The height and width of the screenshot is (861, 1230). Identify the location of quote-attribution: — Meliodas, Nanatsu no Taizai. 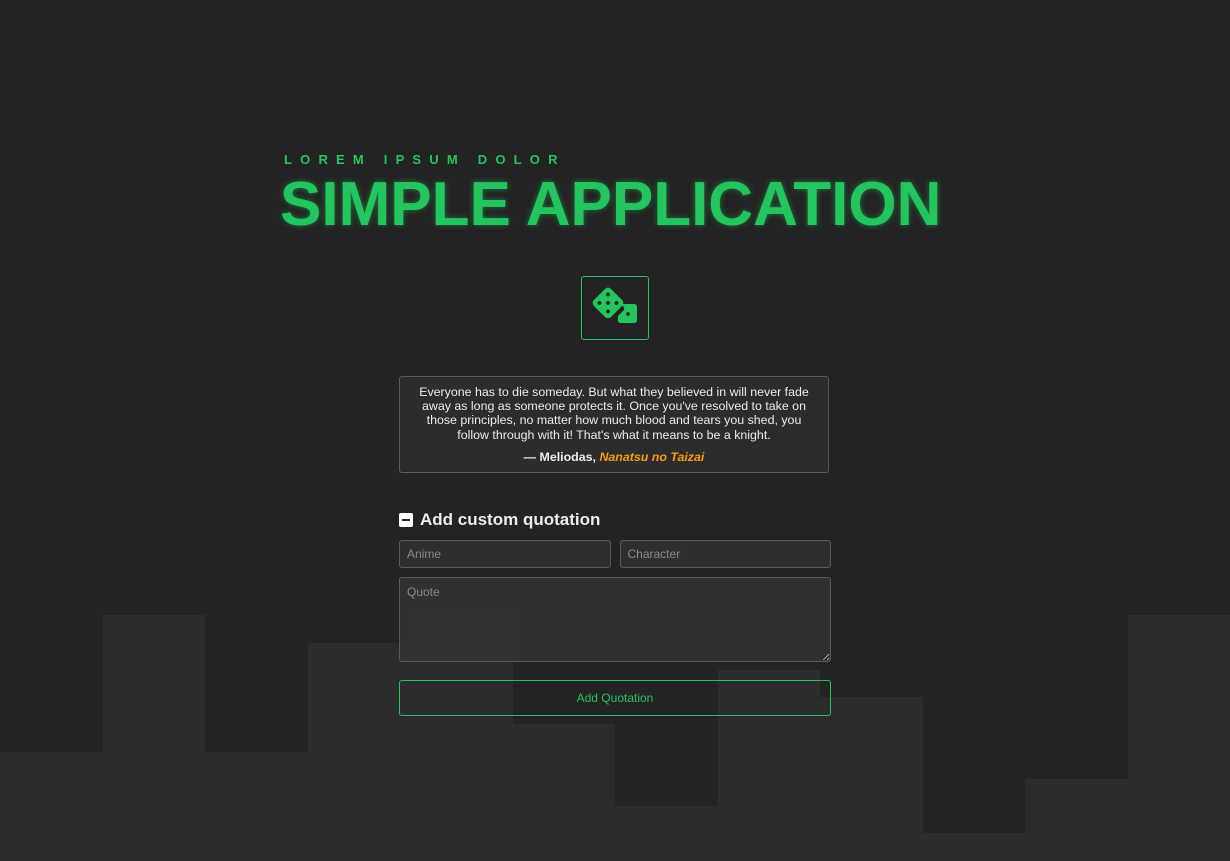
(614, 457).